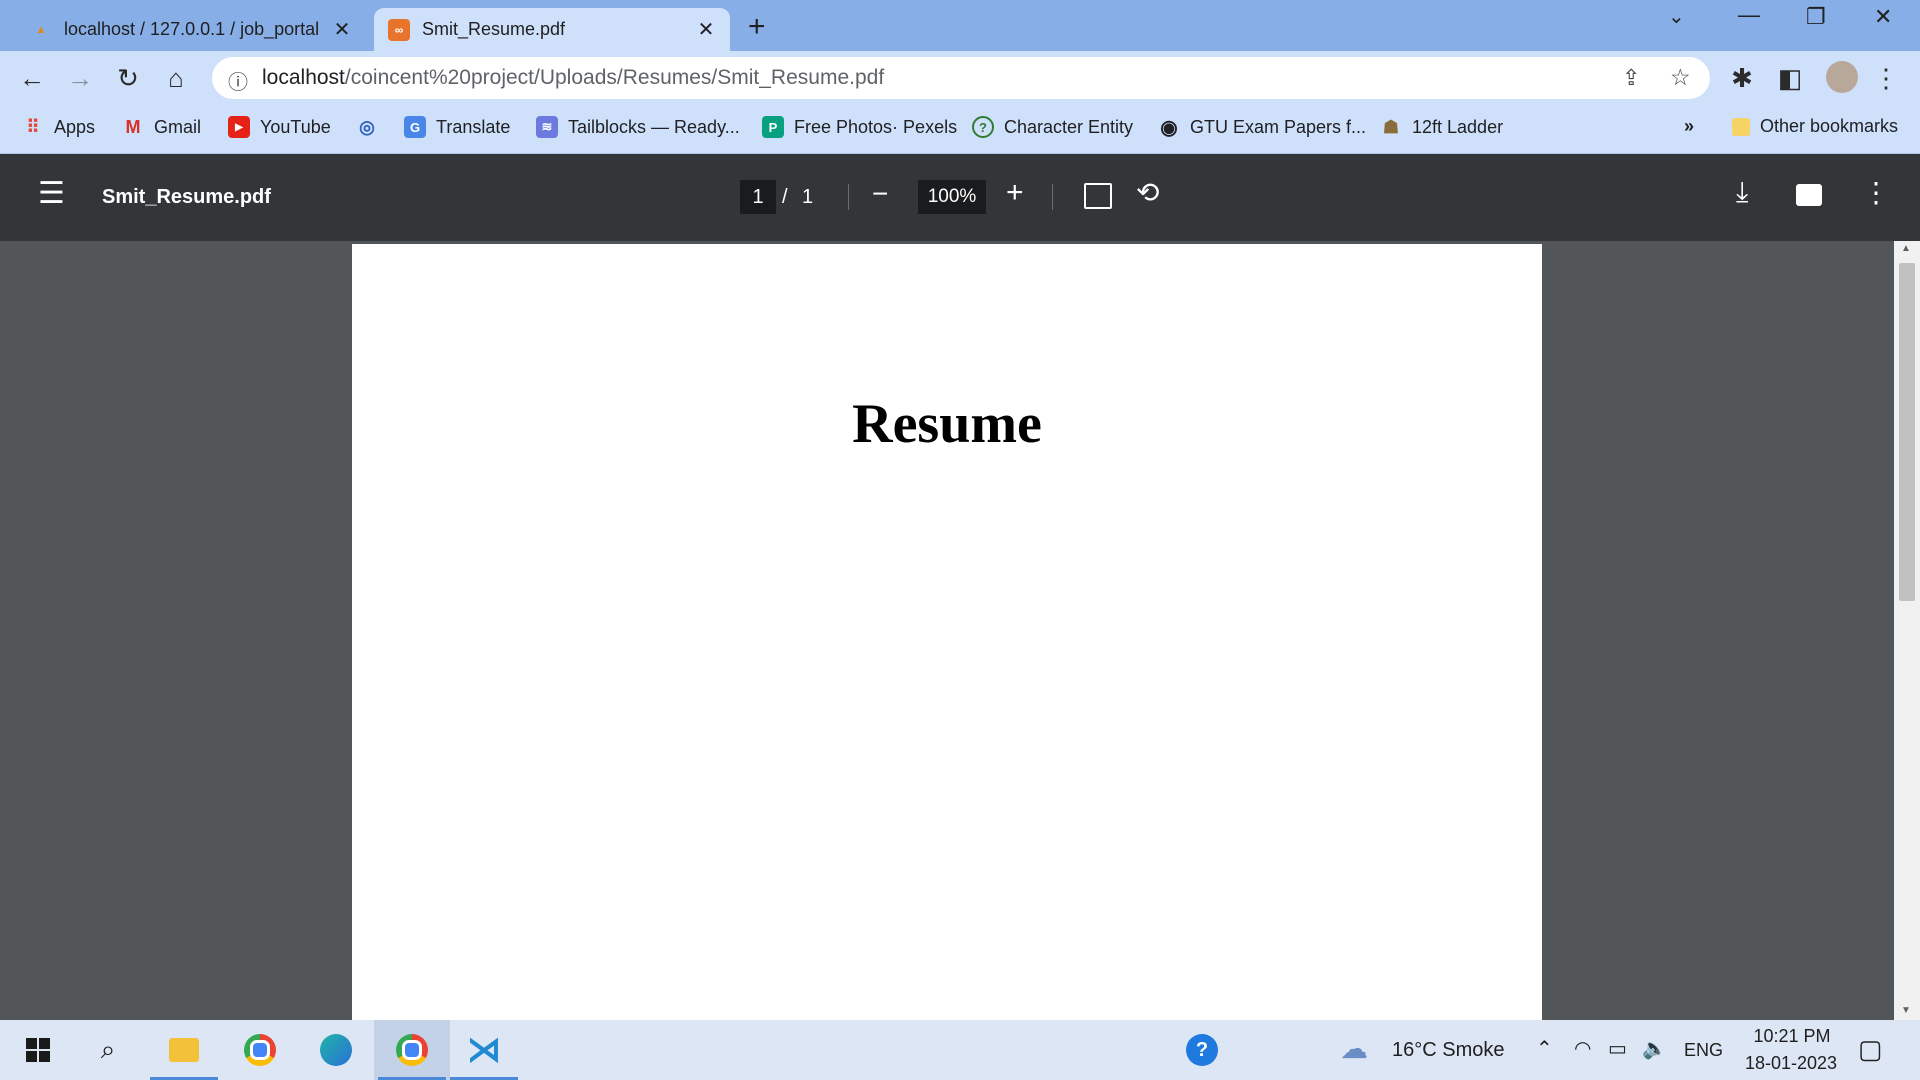 This screenshot has height=1080, width=1920. I want to click on weather-text: 16°C Smoke, so click(1448, 1050).